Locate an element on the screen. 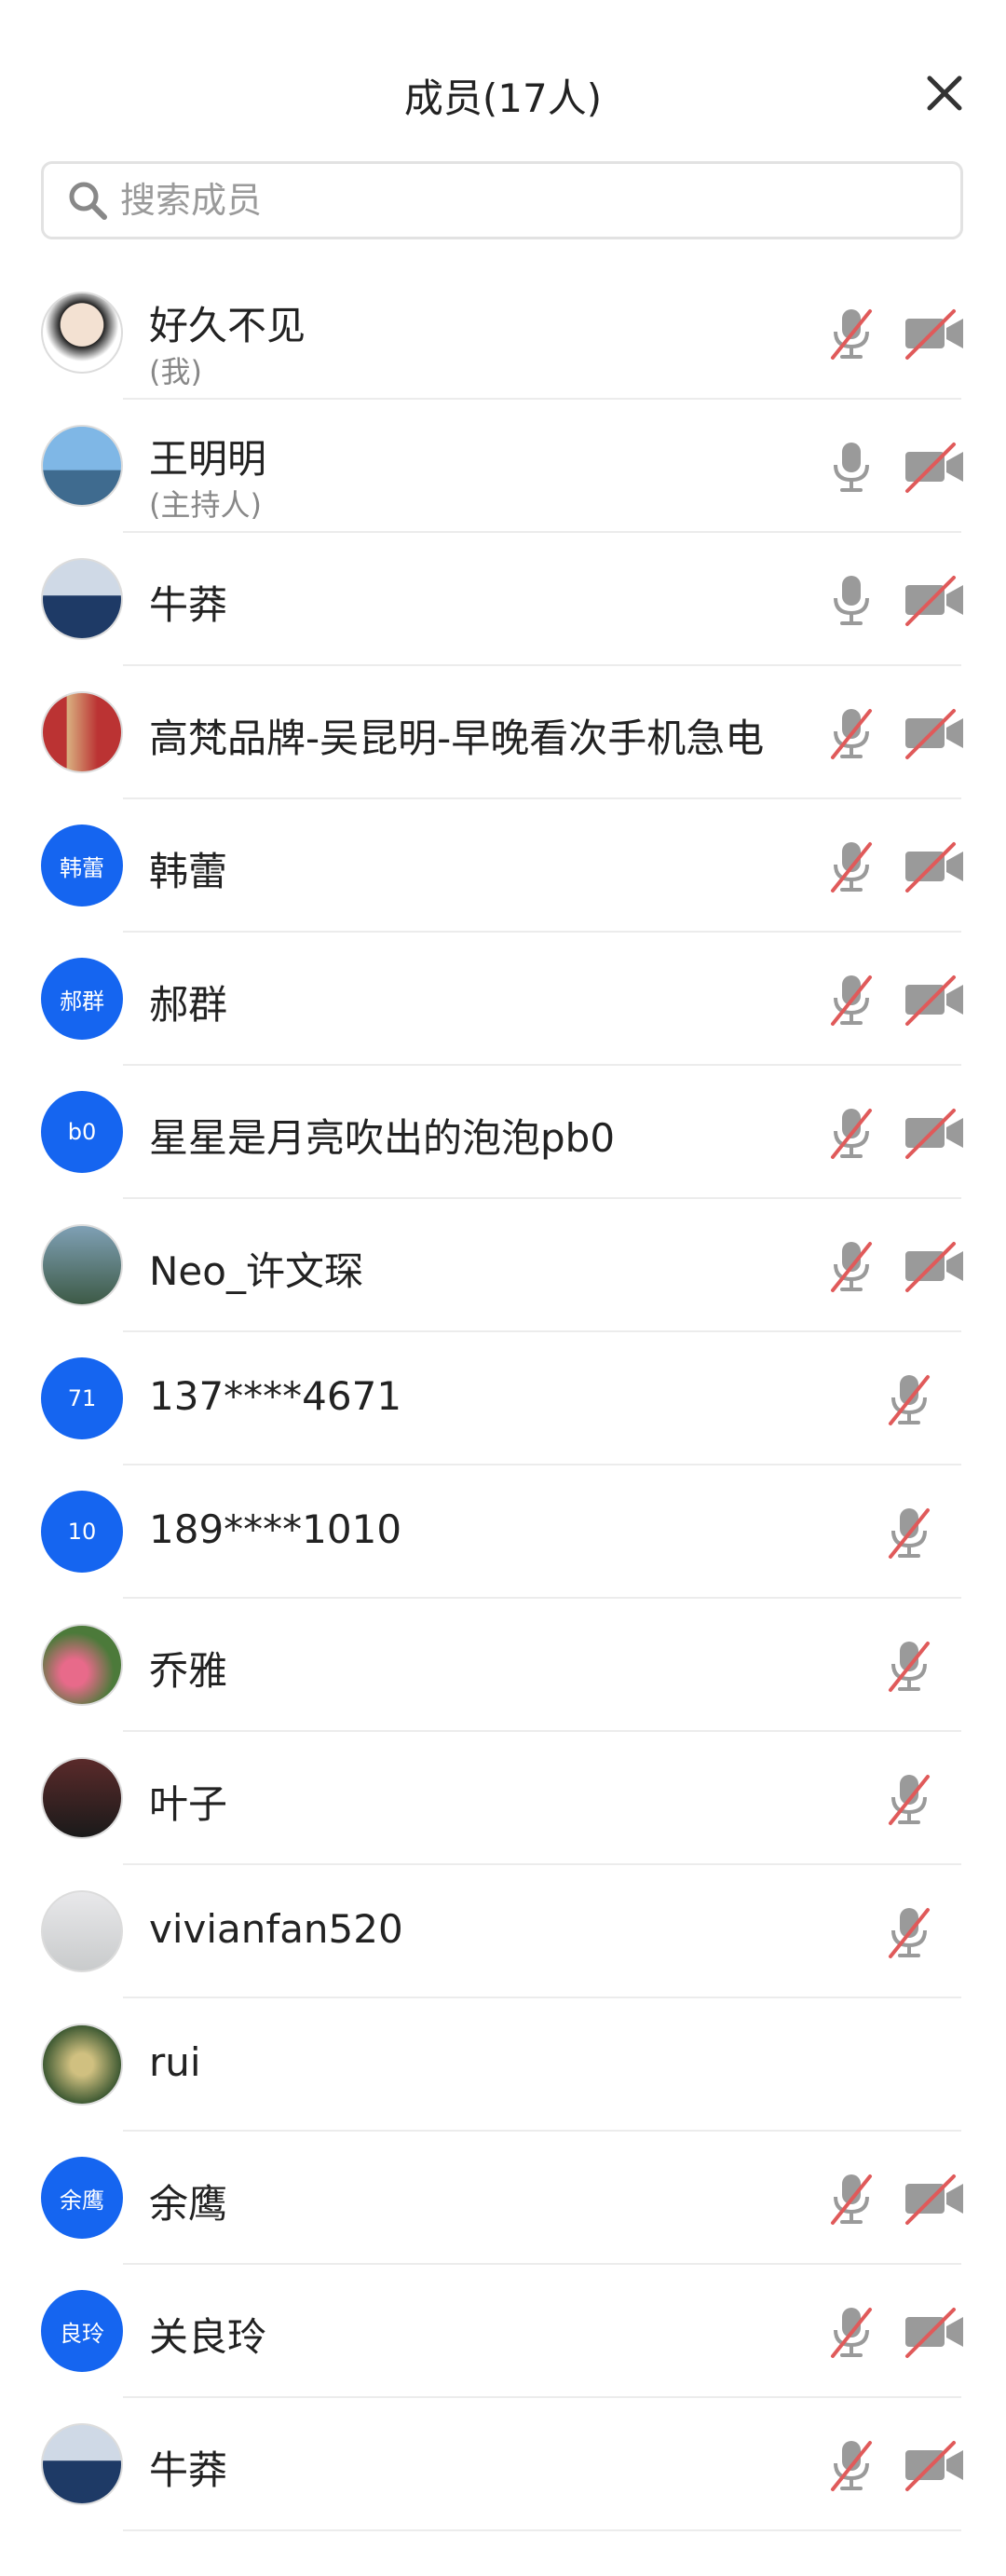  member-row: 韩蕾 韩蕾 is located at coordinates (503, 866).